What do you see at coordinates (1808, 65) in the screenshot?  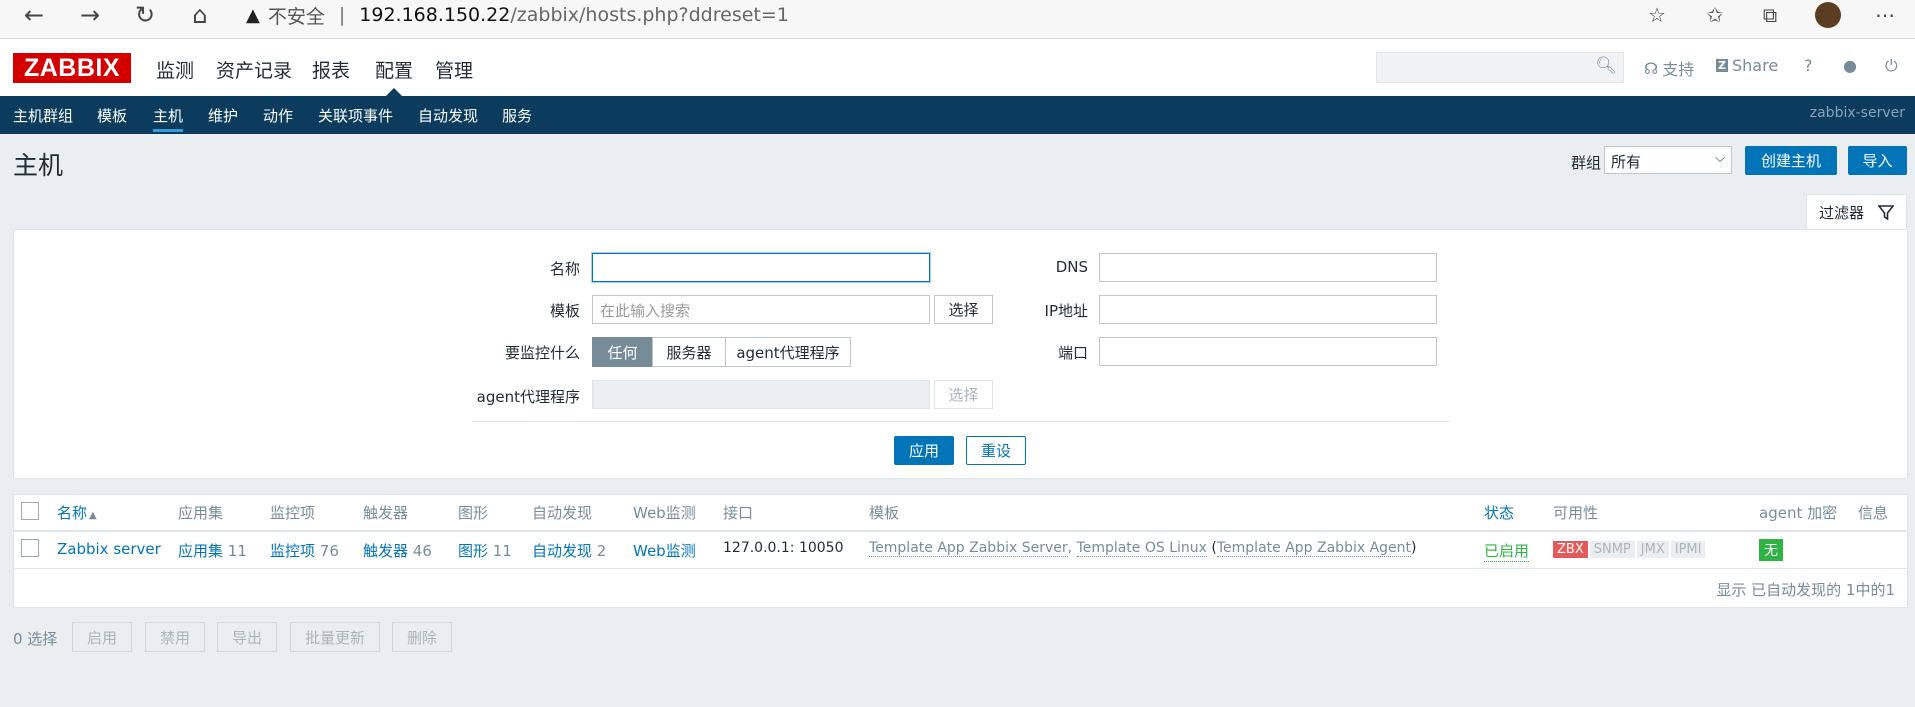 I see `help-icon: ?` at bounding box center [1808, 65].